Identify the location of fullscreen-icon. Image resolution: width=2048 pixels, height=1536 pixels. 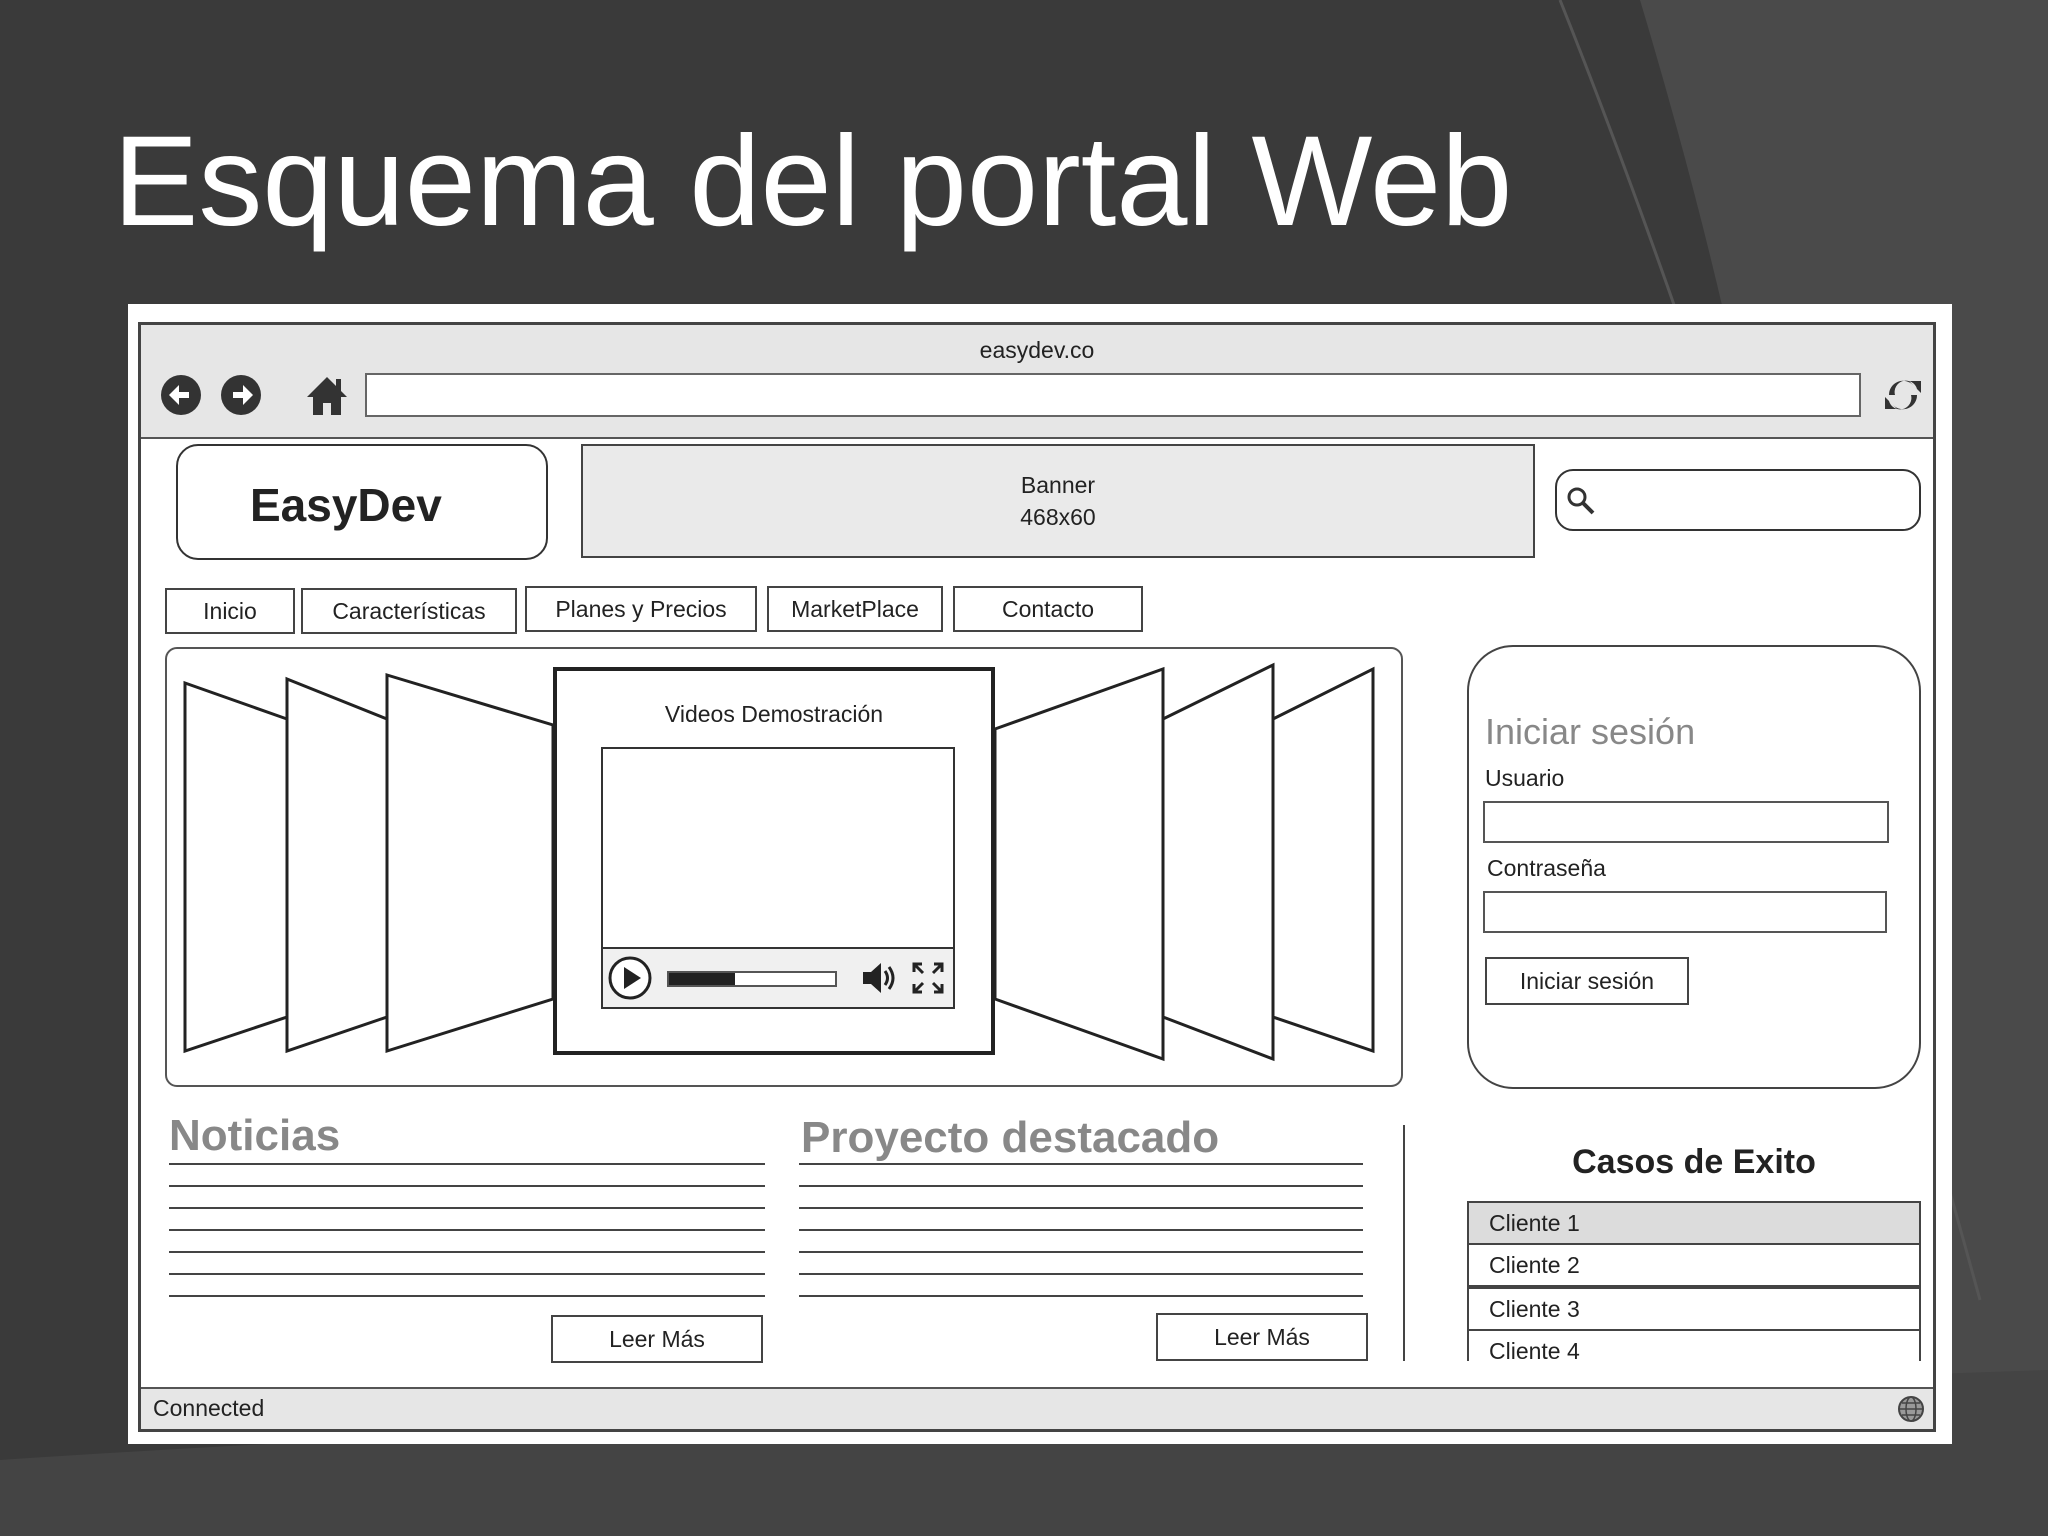
(928, 978).